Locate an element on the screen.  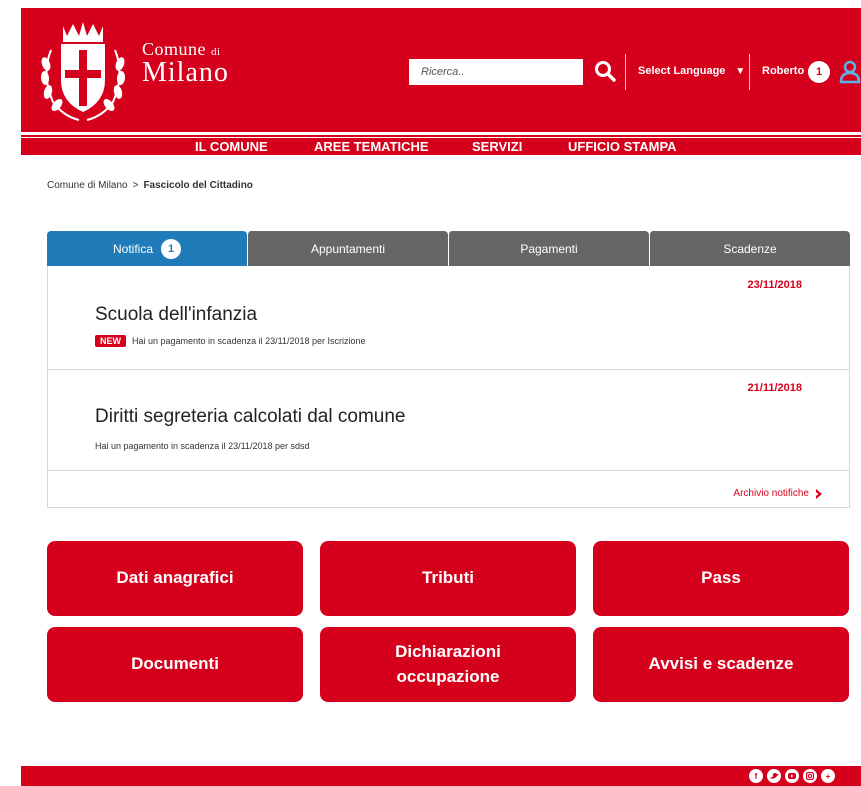
plus-icon: + is located at coordinates (828, 776).